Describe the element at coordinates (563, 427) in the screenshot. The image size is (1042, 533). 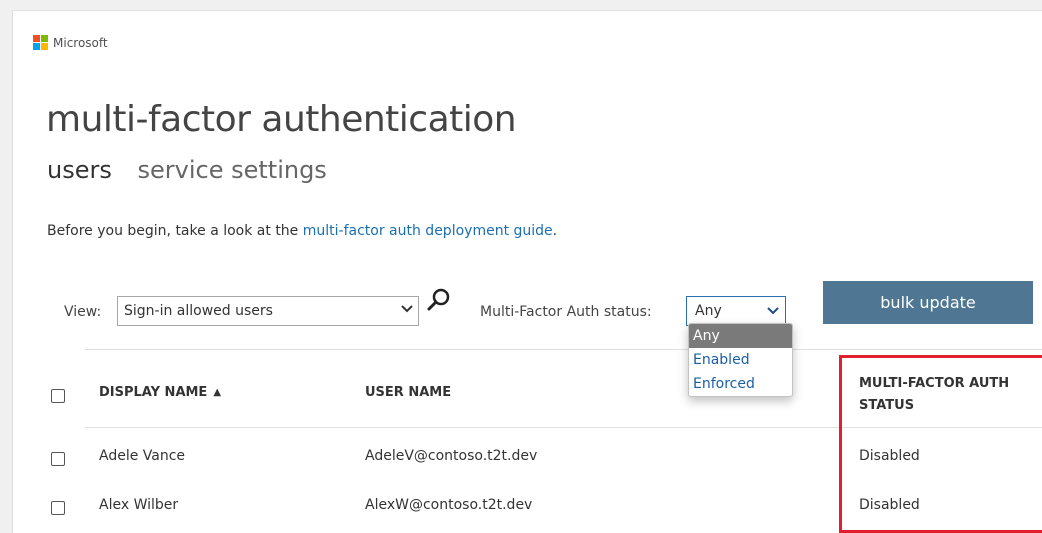
I see `header-divider` at that location.